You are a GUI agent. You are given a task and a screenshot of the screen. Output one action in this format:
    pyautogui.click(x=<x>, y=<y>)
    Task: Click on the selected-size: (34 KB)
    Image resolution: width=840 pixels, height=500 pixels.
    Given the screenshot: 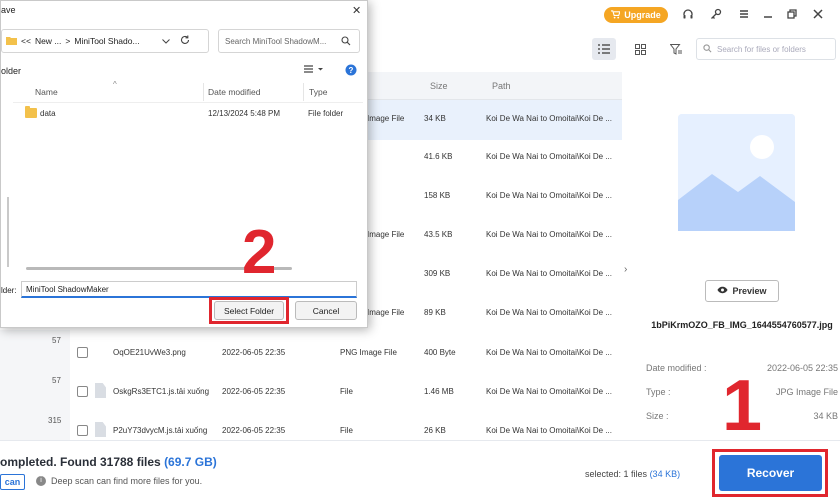 What is the action you would take?
    pyautogui.click(x=665, y=474)
    